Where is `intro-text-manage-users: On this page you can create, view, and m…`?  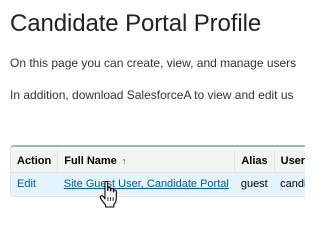 intro-text-manage-users: On this page you can create, view, and m… is located at coordinates (153, 63).